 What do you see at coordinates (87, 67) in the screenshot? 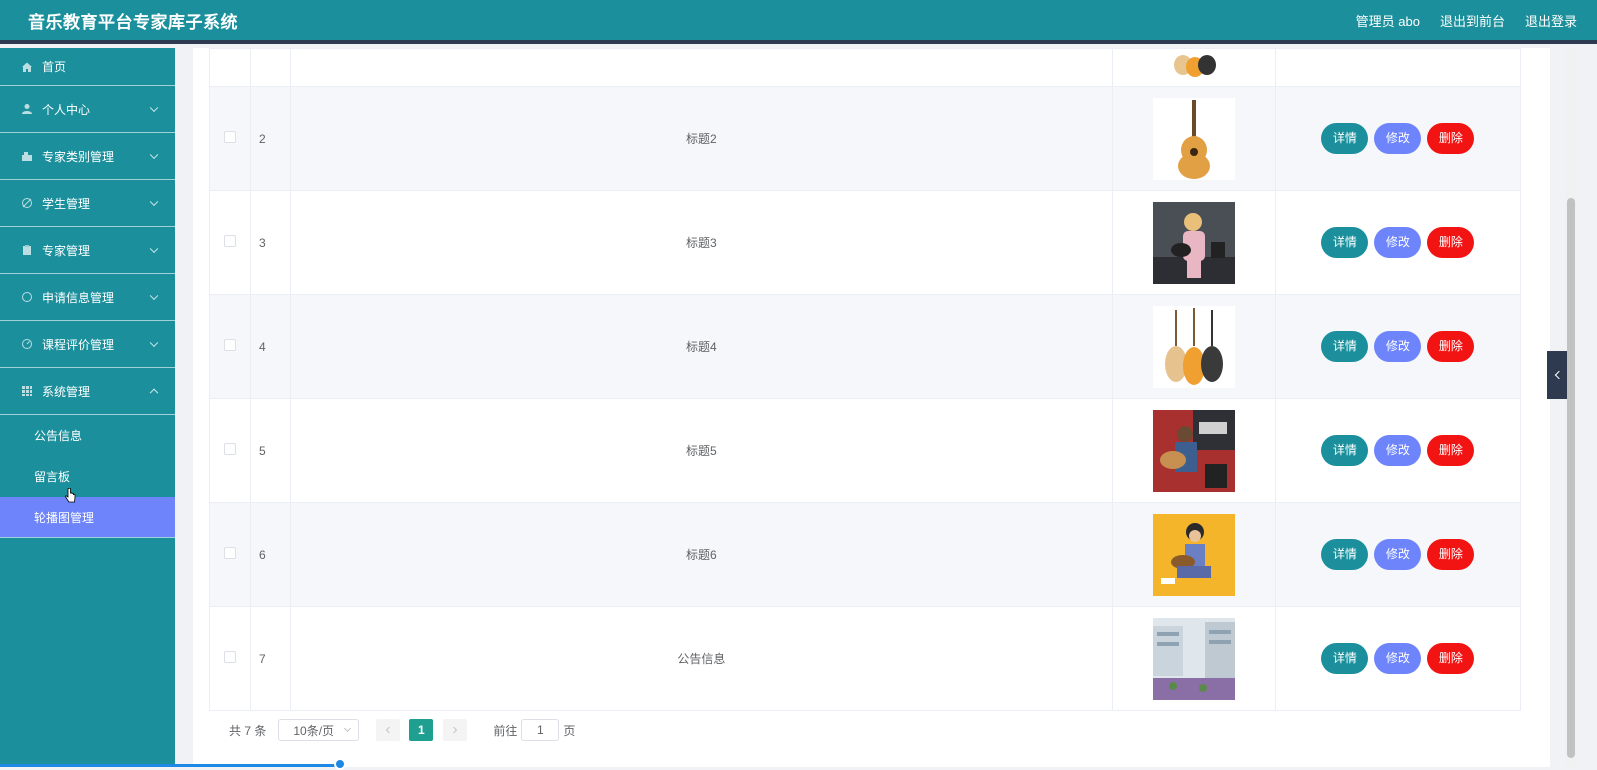
I see `sidebar-item-home: 首页` at bounding box center [87, 67].